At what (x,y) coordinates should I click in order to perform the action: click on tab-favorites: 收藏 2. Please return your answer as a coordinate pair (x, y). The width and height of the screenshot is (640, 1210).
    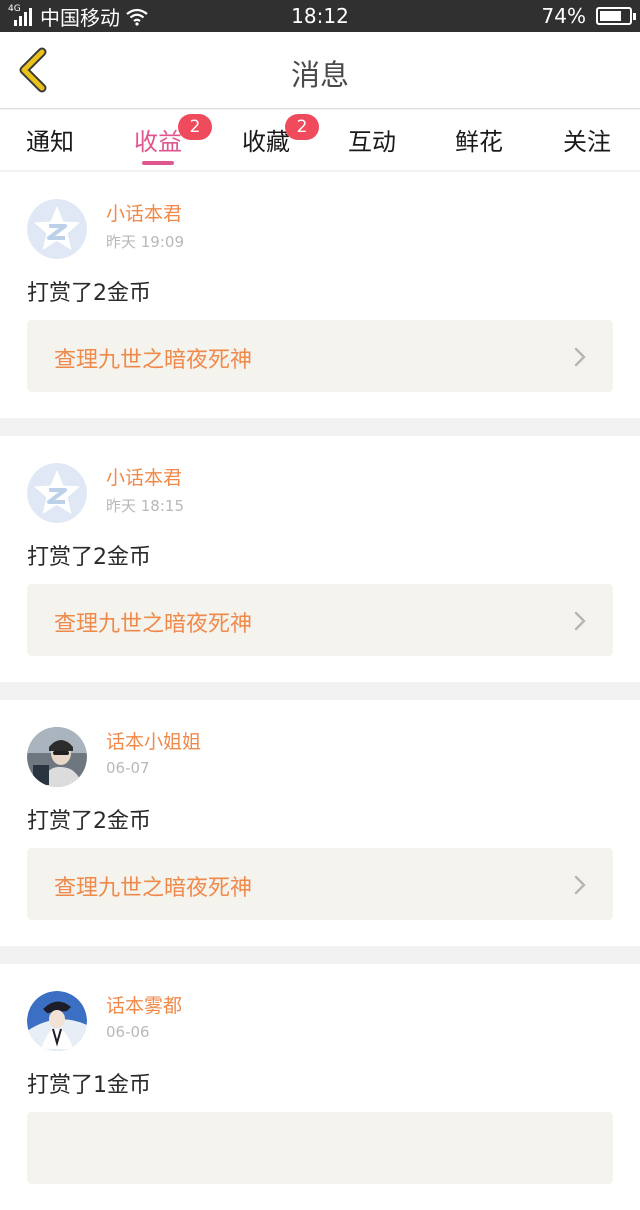
    Looking at the image, I should click on (280, 140).